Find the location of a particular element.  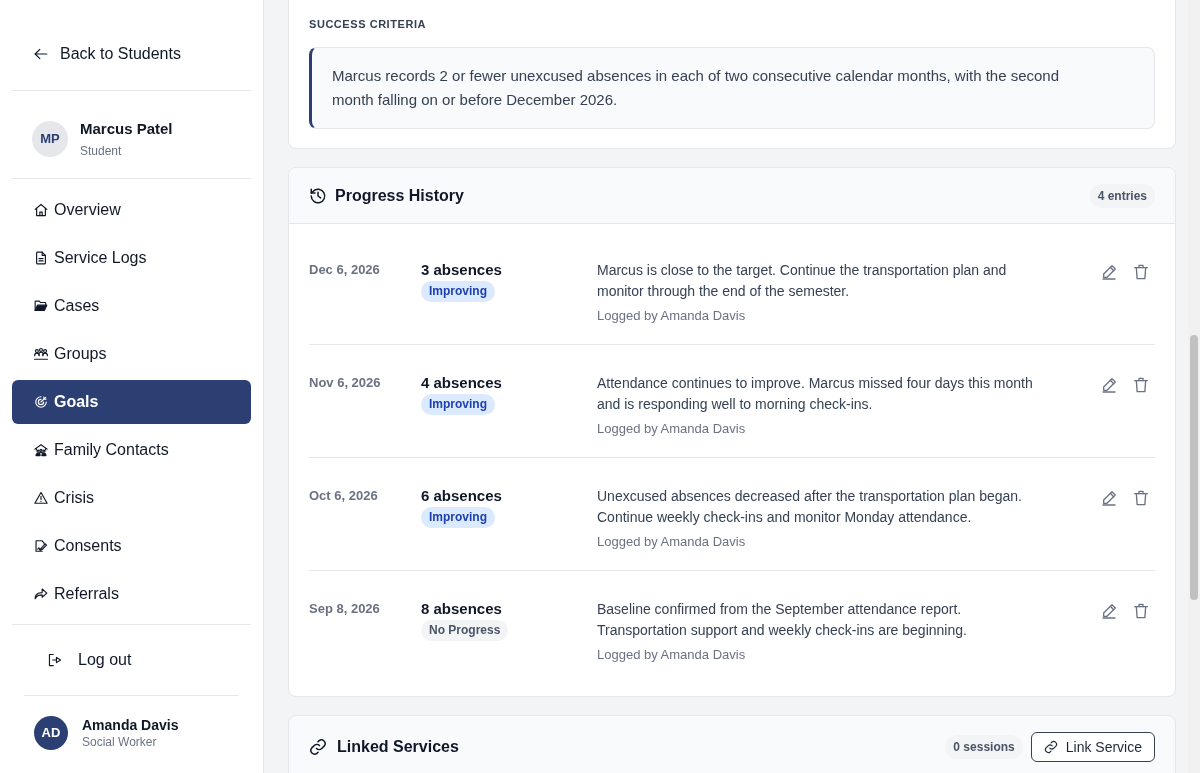

entry-note: Baseline confirmed from the September attendance report. Transportation support and weekly check-ins are beginning. is located at coordinates (782, 620).